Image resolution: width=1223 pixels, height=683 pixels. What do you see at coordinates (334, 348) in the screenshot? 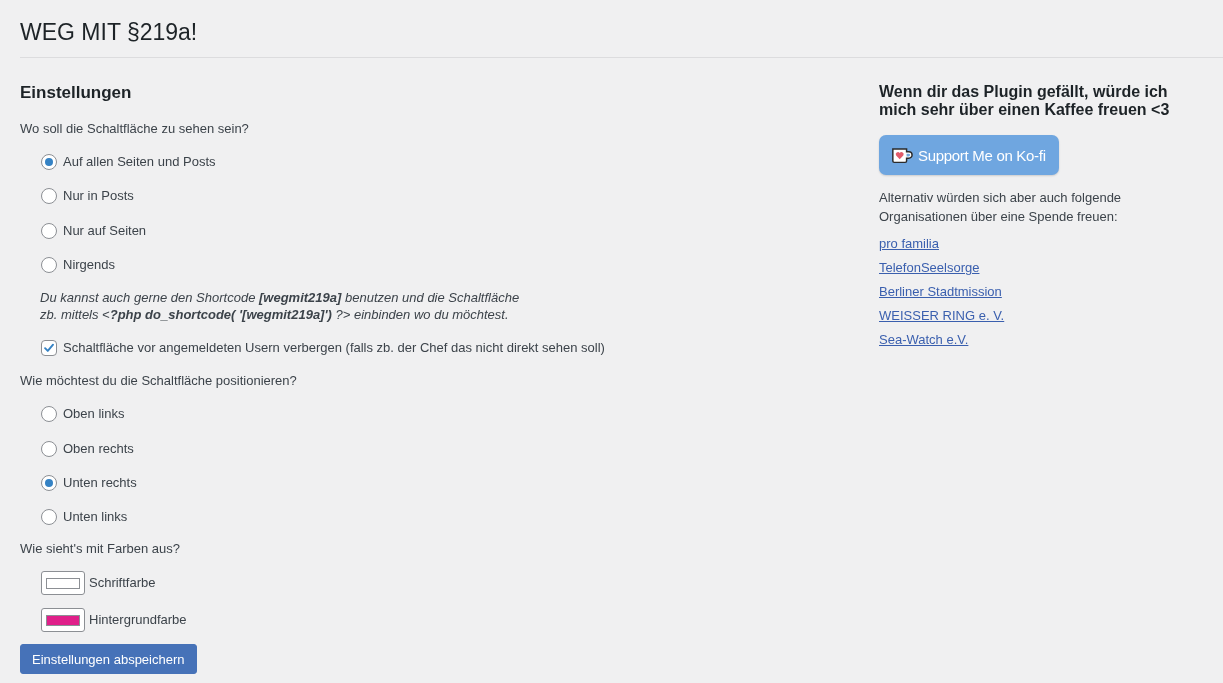
I see `checkbox-label: Schaltfläche vor angemeldeten Usern verbergen (falls zb. der Chef das nicht direkt sehen soll)` at bounding box center [334, 348].